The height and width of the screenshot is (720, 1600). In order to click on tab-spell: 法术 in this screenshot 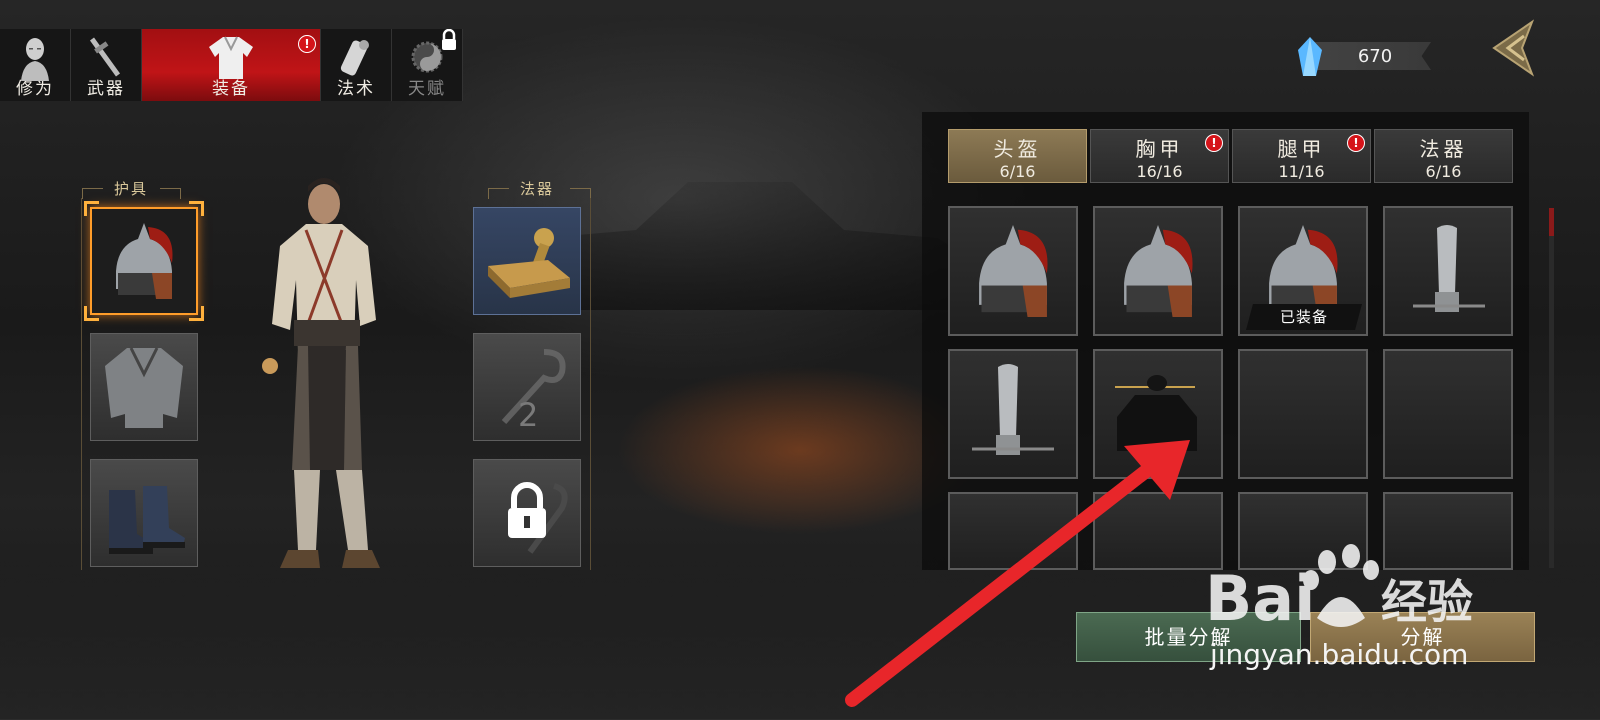, I will do `click(356, 65)`.